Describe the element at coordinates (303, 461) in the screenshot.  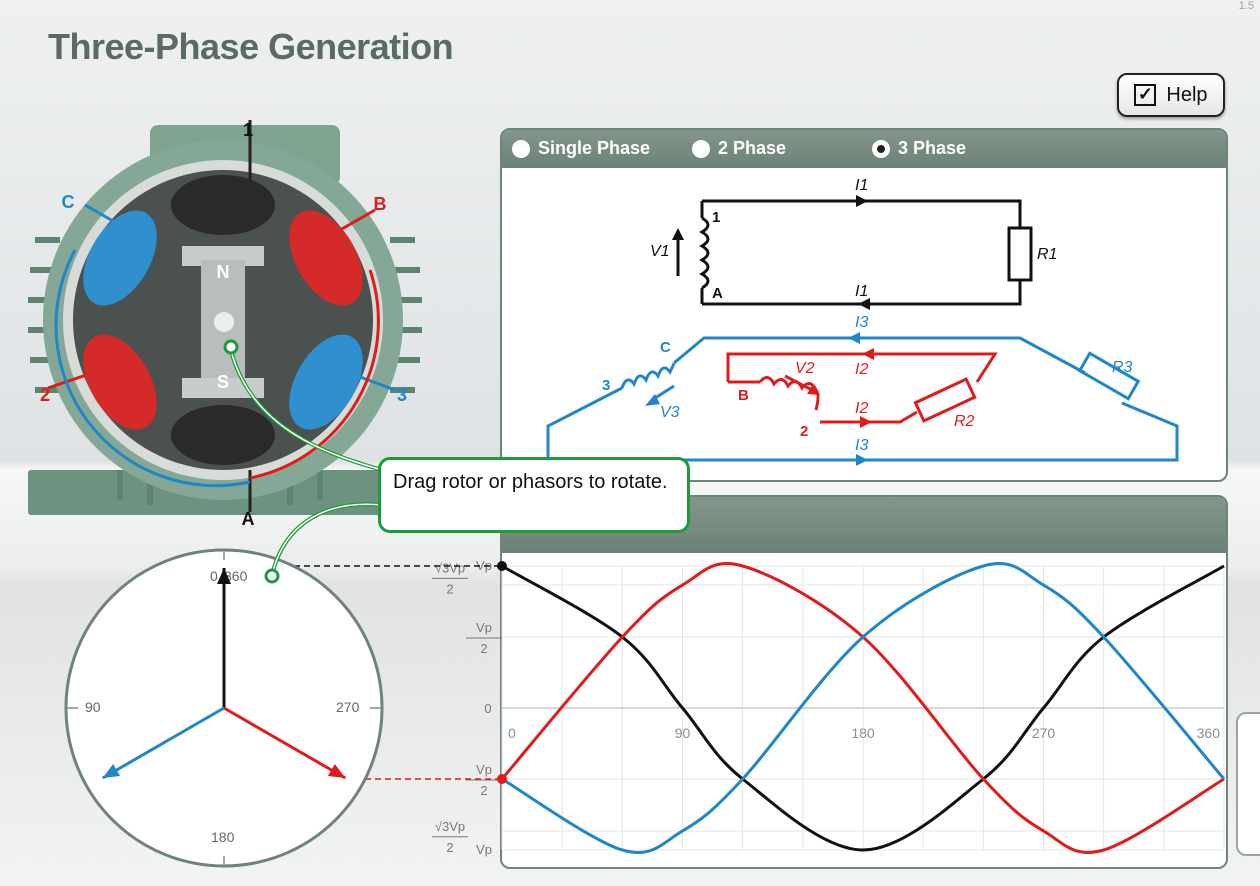
I see `callout-leader` at that location.